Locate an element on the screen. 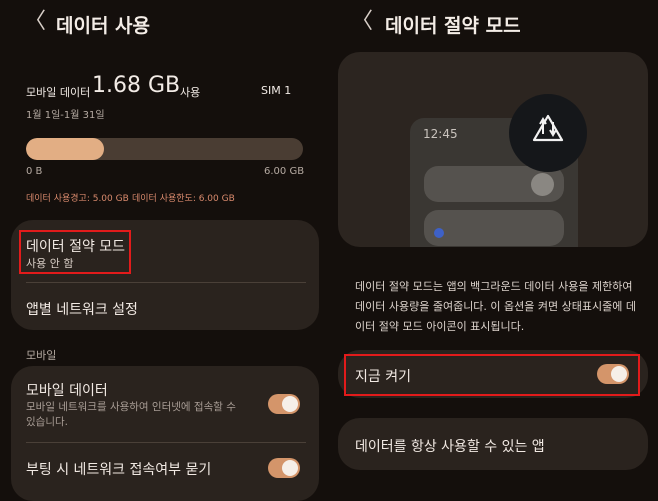 The image size is (658, 501). mobile-data-desc: 모바일 네트워크를 사용하여 인터넷에 접속할 수 있습니다. is located at coordinates (131, 414).